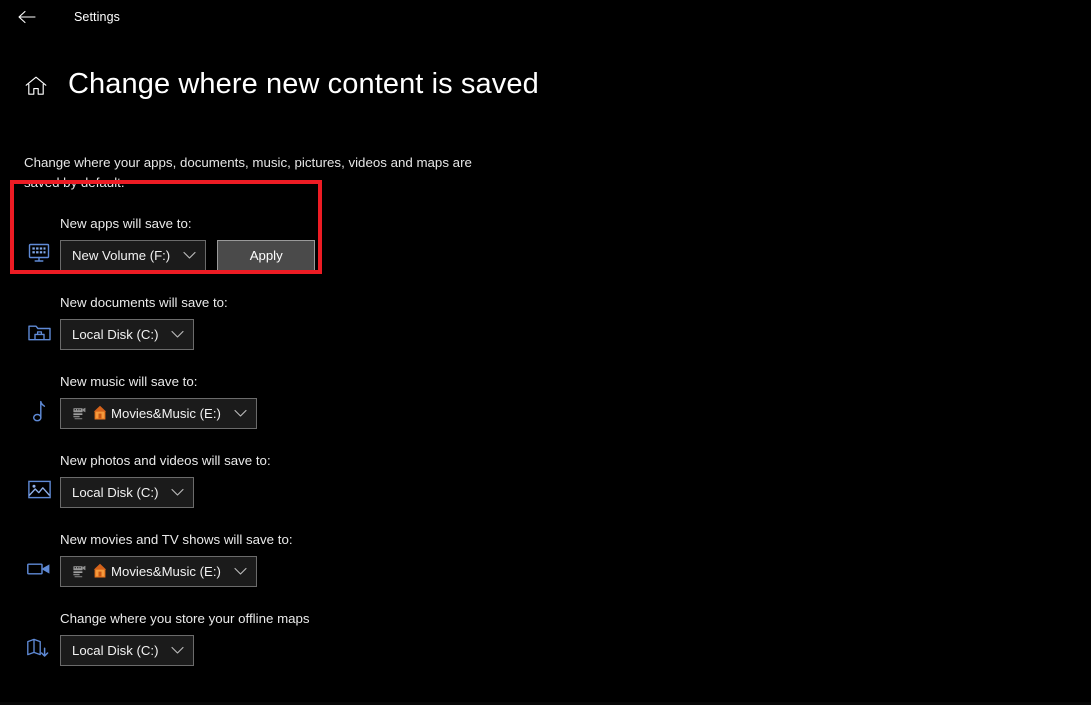 Image resolution: width=1091 pixels, height=705 pixels. I want to click on dropdown-maps-location: Local Disk (C:), so click(127, 650).